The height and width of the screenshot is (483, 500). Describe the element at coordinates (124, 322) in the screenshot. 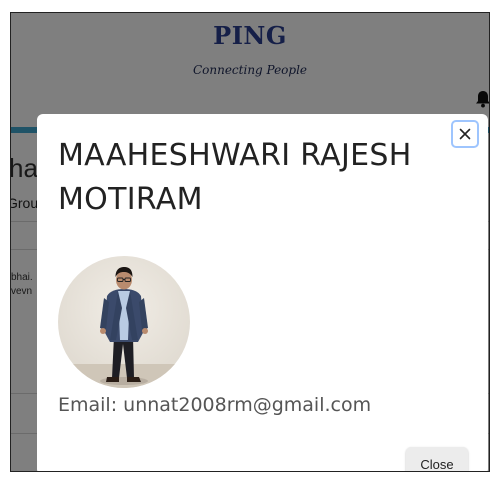

I see `profile-avatar` at that location.